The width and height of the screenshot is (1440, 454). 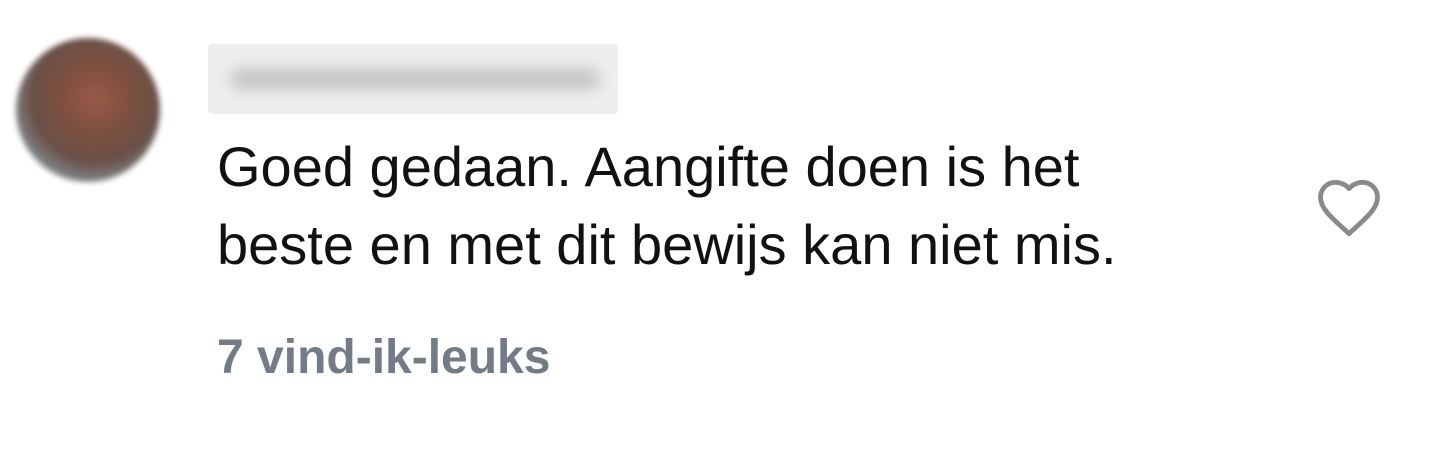 What do you see at coordinates (413, 79) in the screenshot?
I see `username-redacted` at bounding box center [413, 79].